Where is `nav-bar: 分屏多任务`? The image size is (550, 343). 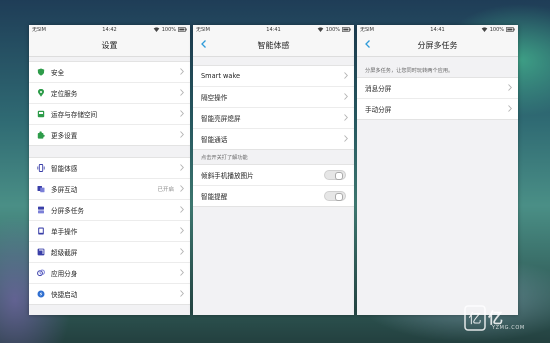
nav-bar: 分屏多任务 is located at coordinates (437, 45).